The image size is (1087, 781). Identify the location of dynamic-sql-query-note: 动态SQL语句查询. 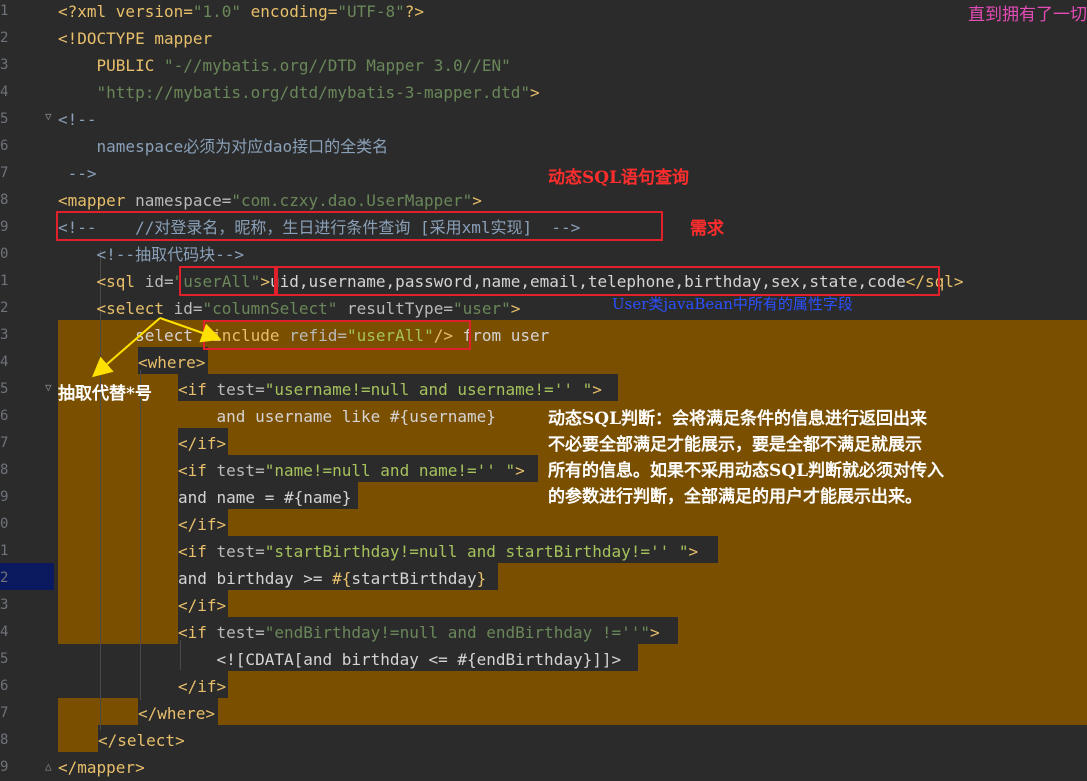
(619, 178).